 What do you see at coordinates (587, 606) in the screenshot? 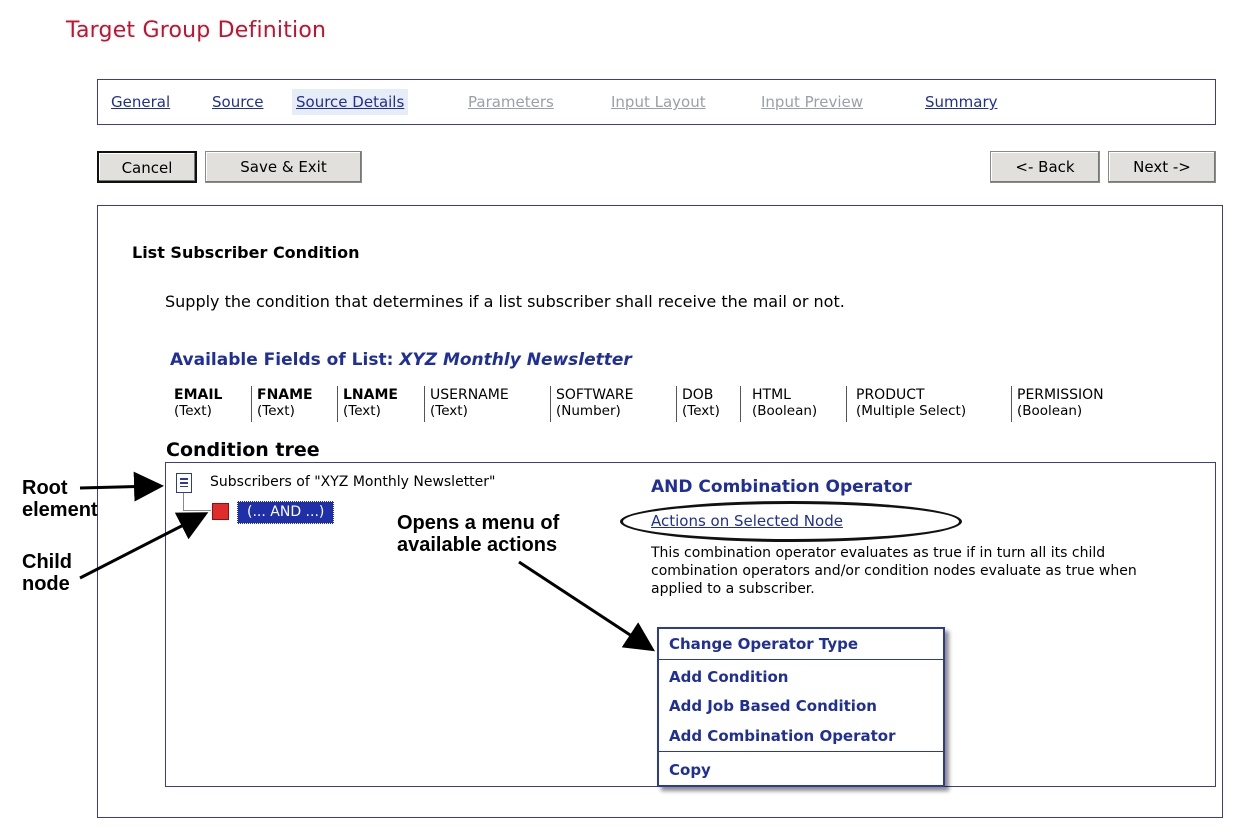
I see `arrow-to-menu` at bounding box center [587, 606].